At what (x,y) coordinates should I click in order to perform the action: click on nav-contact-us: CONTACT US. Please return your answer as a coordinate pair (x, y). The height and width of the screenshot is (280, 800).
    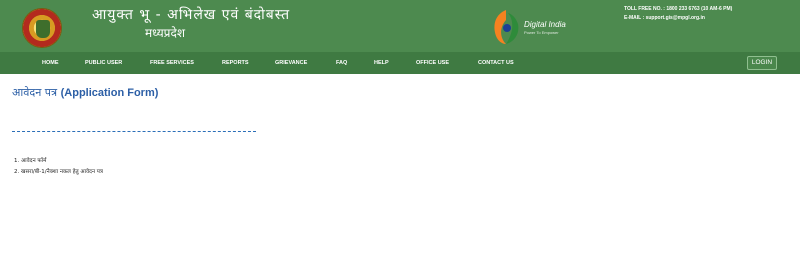
    Looking at the image, I should click on (496, 63).